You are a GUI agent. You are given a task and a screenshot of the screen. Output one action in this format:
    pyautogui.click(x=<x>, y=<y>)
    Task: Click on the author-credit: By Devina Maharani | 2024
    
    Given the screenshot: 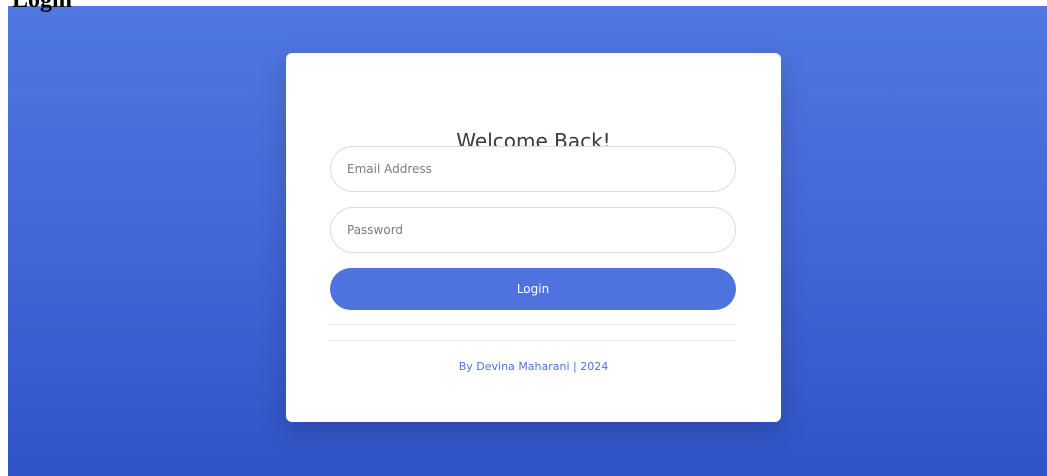 What is the action you would take?
    pyautogui.click(x=533, y=366)
    